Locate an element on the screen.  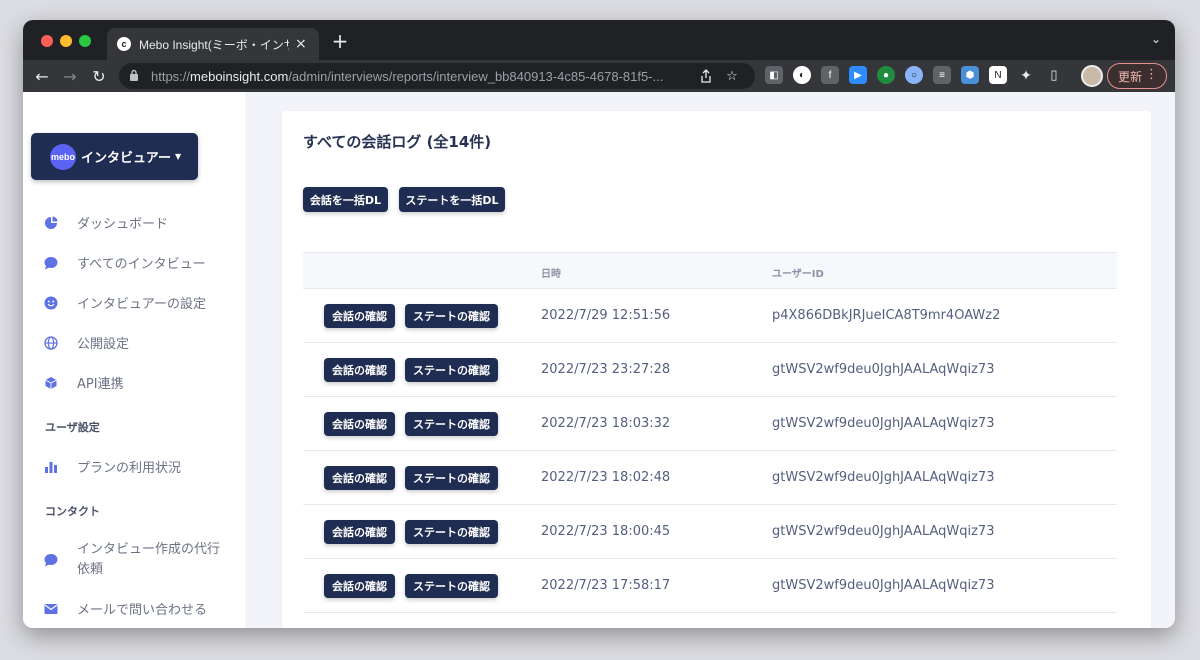
datetime-cell: 2022/7/23 23:27:28 is located at coordinates (606, 369).